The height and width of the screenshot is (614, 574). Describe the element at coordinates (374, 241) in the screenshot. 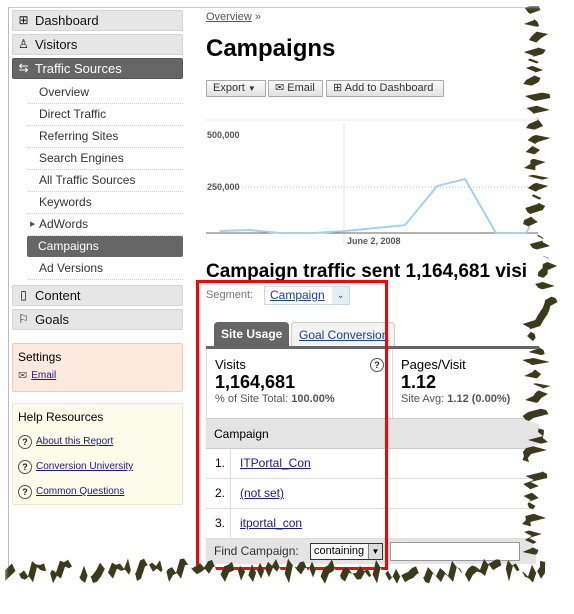

I see `x-tick-label: June 2, 2008` at that location.